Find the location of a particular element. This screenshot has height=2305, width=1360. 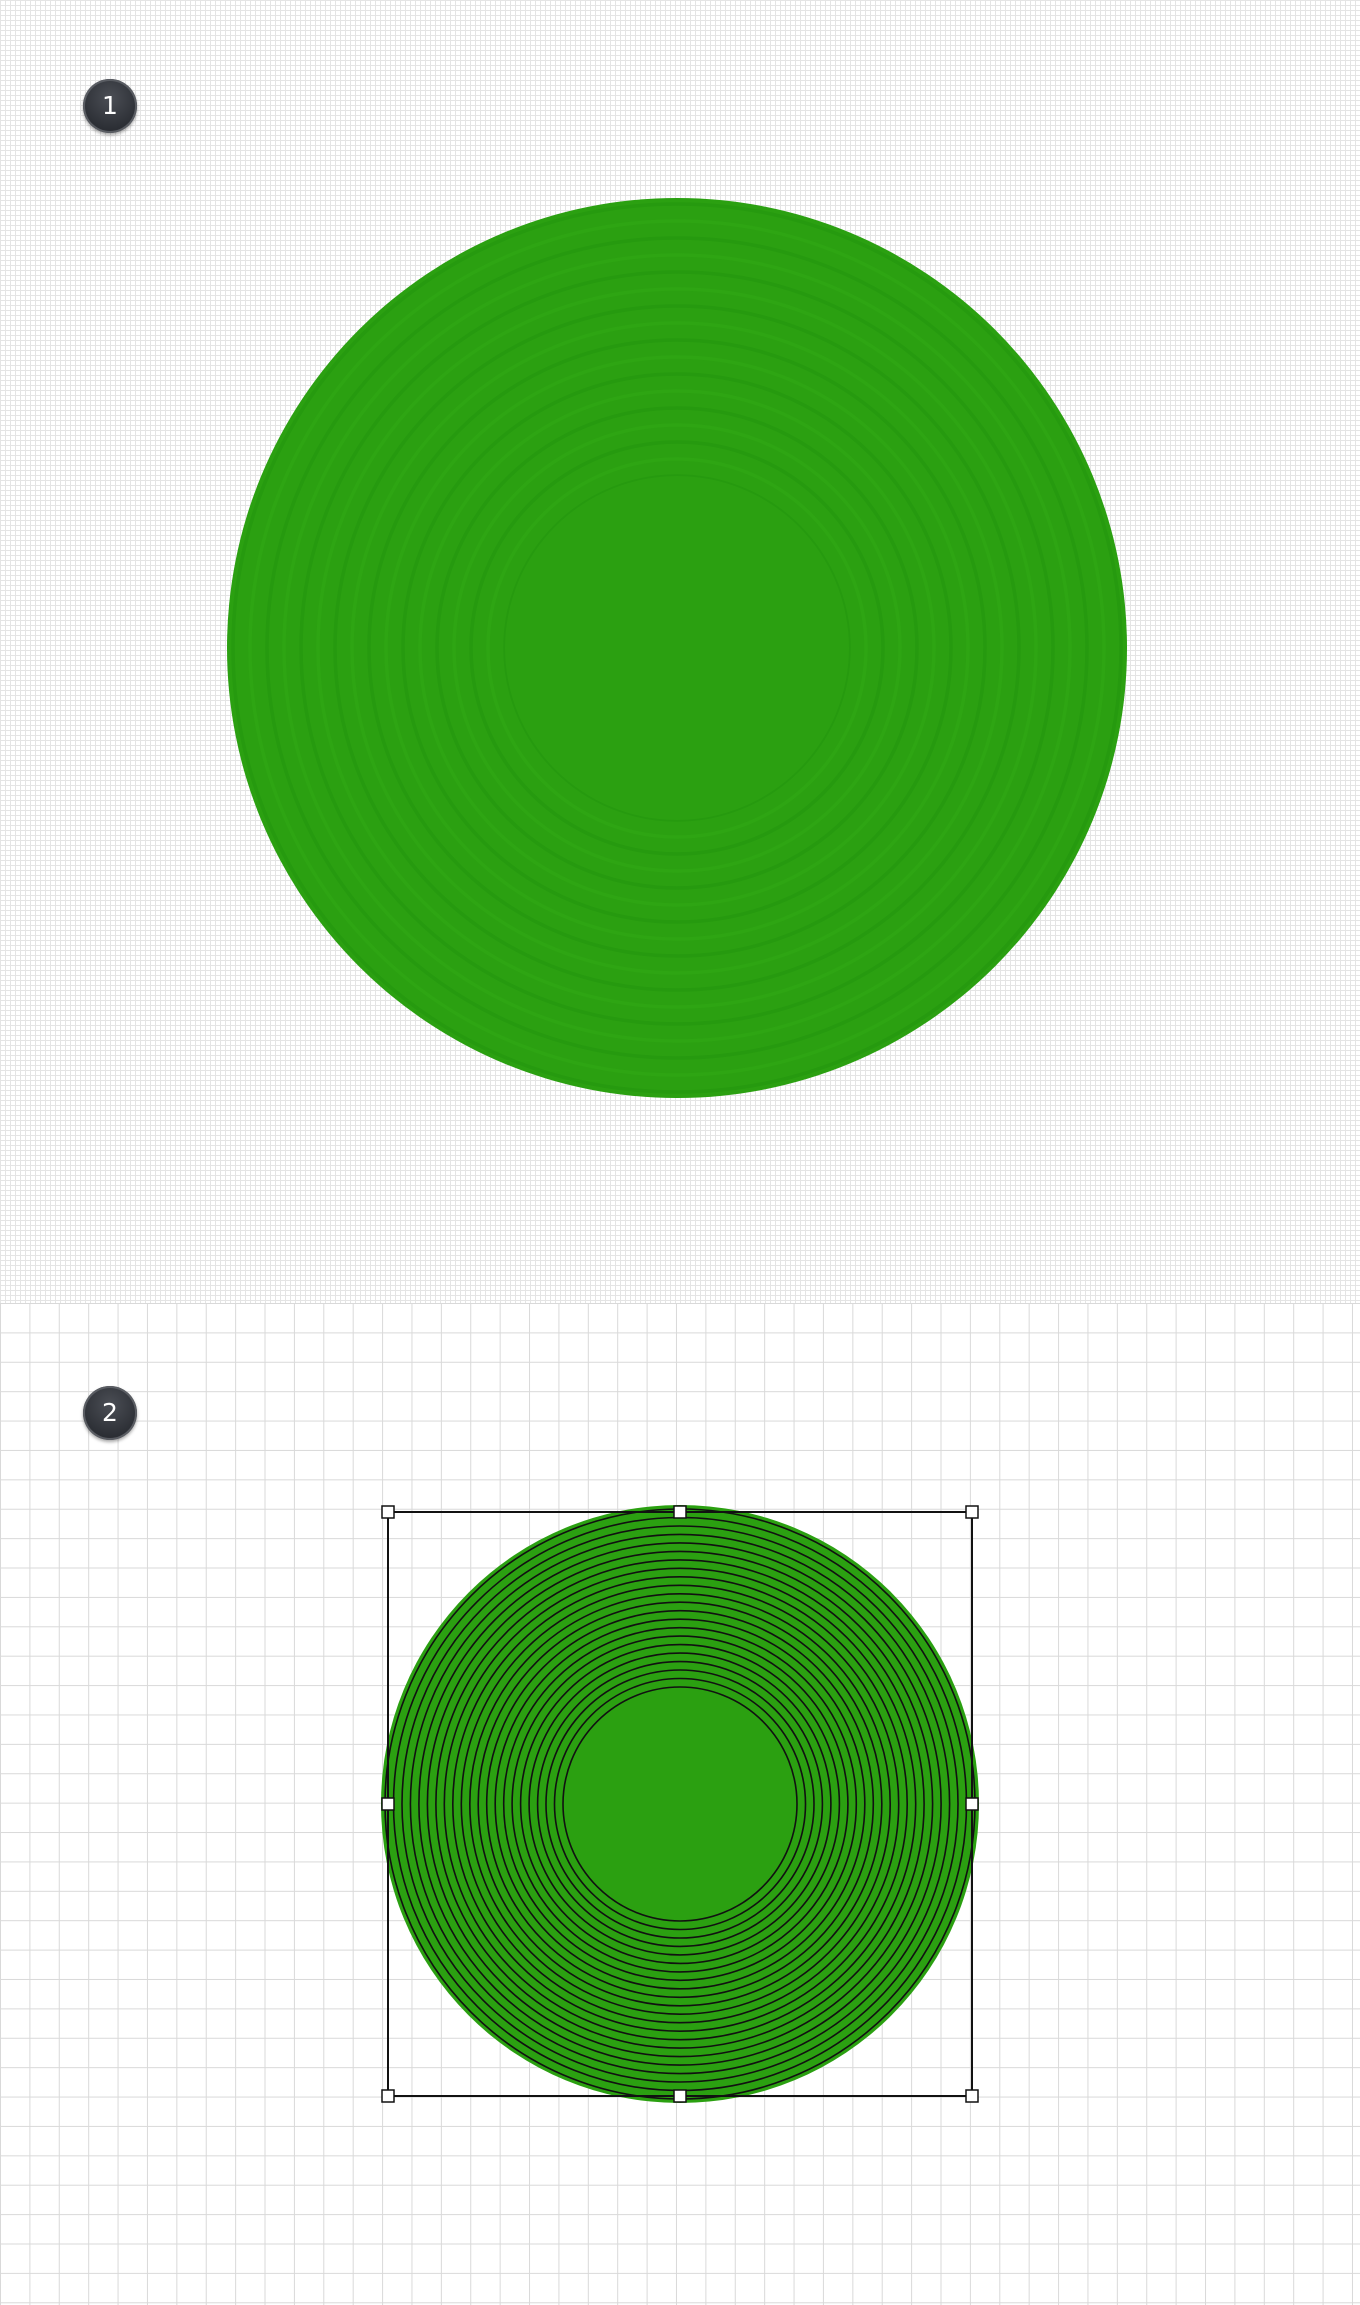

green-circle is located at coordinates (680, 1804).